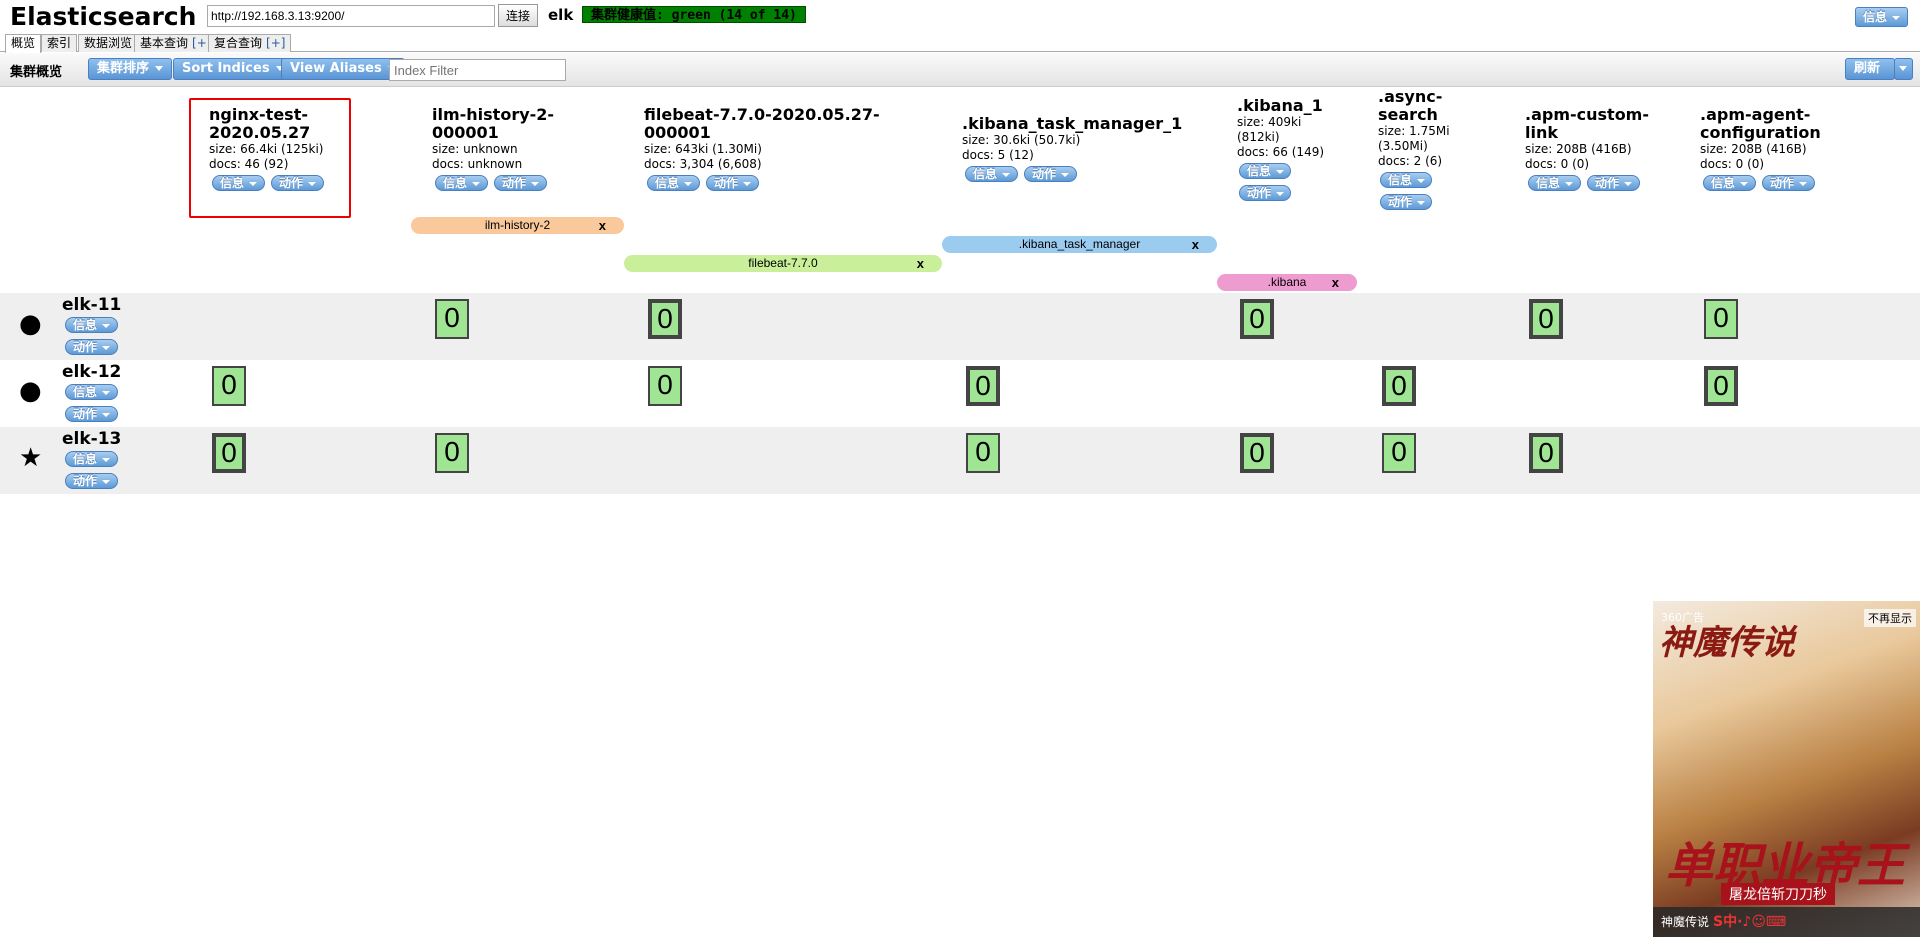 This screenshot has height=937, width=1920. I want to click on url-input, so click(351, 16).